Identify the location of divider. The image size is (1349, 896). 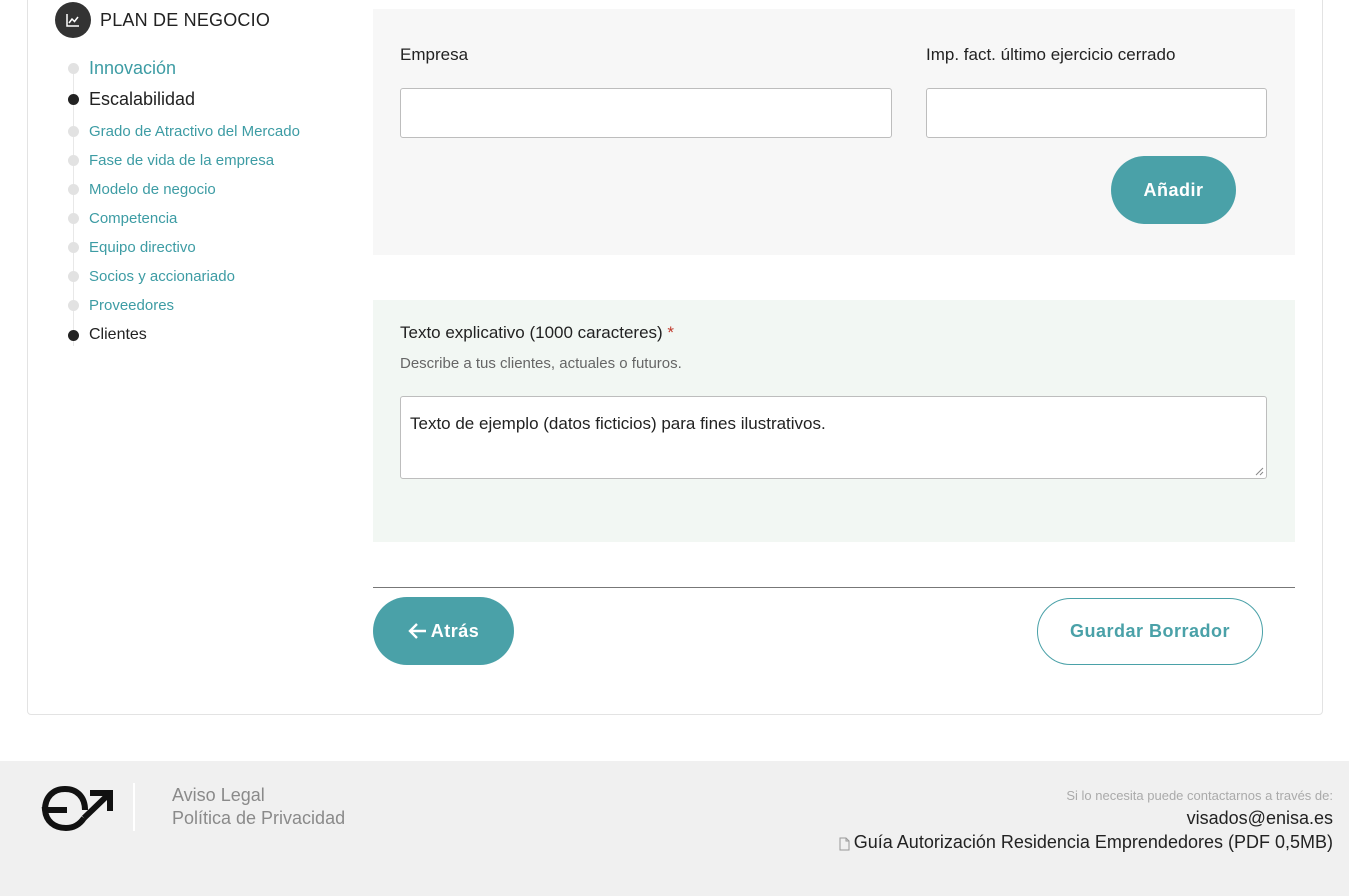
(834, 587).